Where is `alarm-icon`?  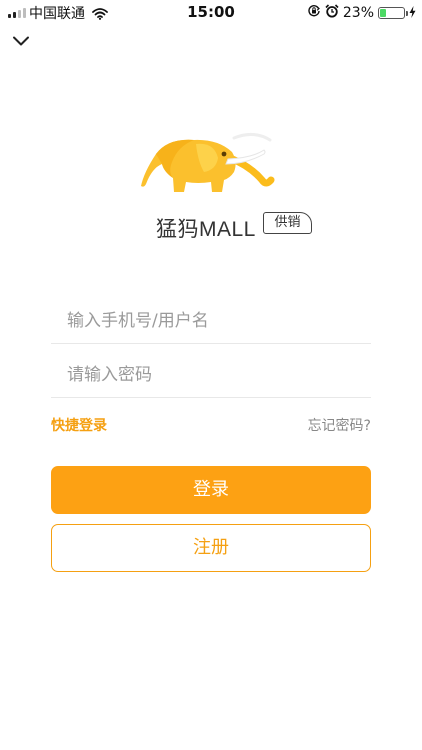 alarm-icon is located at coordinates (332, 12).